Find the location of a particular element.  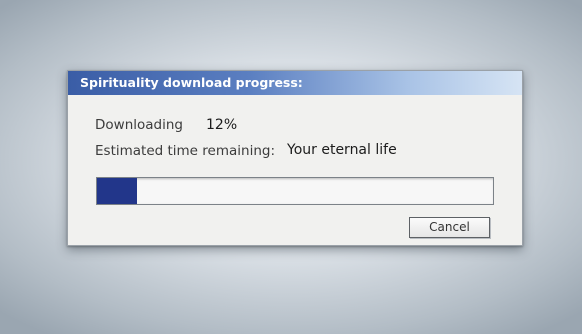

dialog-title: Spirituality download progress: is located at coordinates (191, 82).